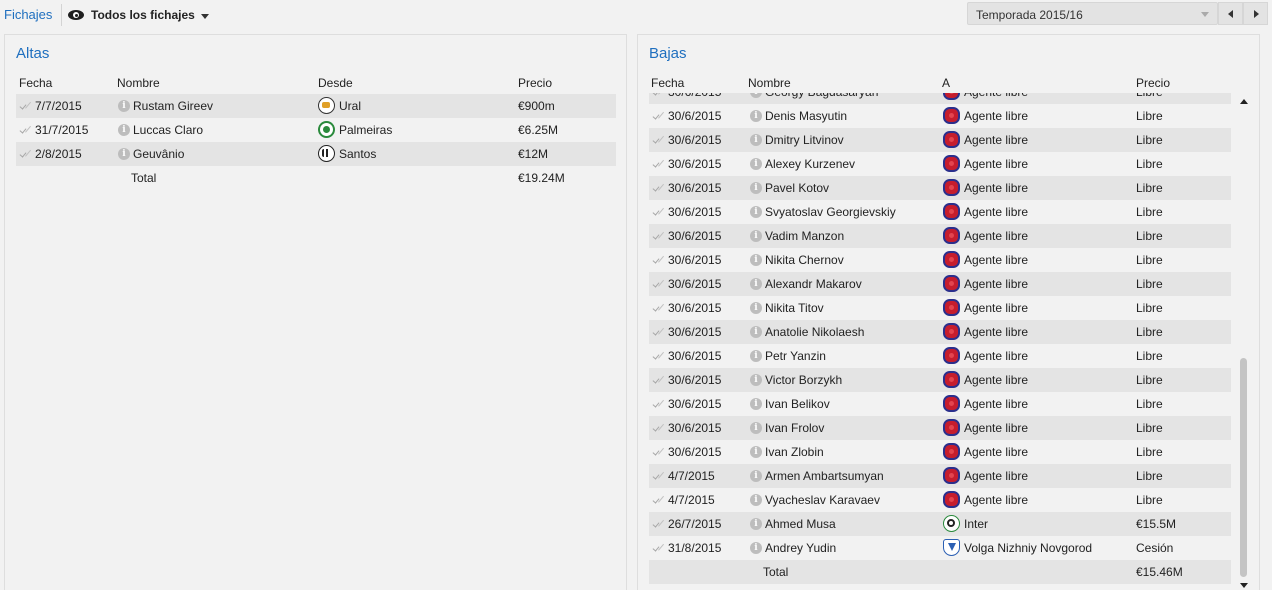  What do you see at coordinates (769, 83) in the screenshot?
I see `bajas-header-name: Nombre` at bounding box center [769, 83].